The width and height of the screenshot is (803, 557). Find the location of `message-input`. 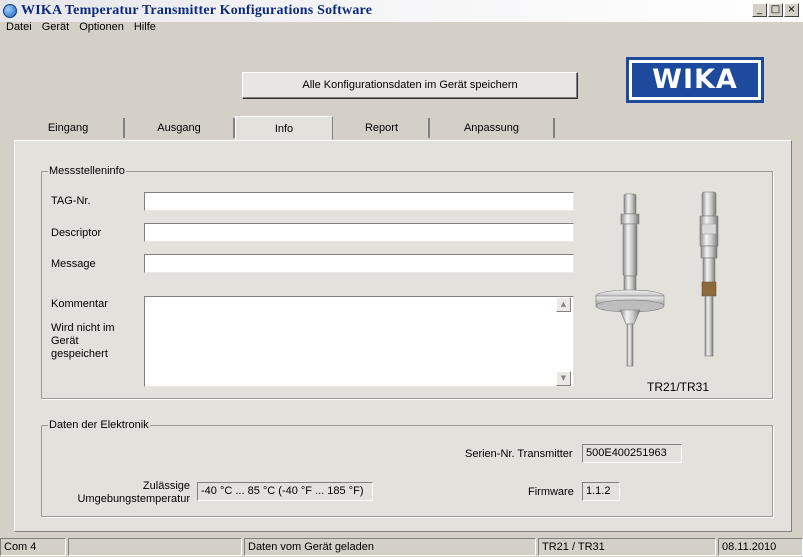

message-input is located at coordinates (359, 263).